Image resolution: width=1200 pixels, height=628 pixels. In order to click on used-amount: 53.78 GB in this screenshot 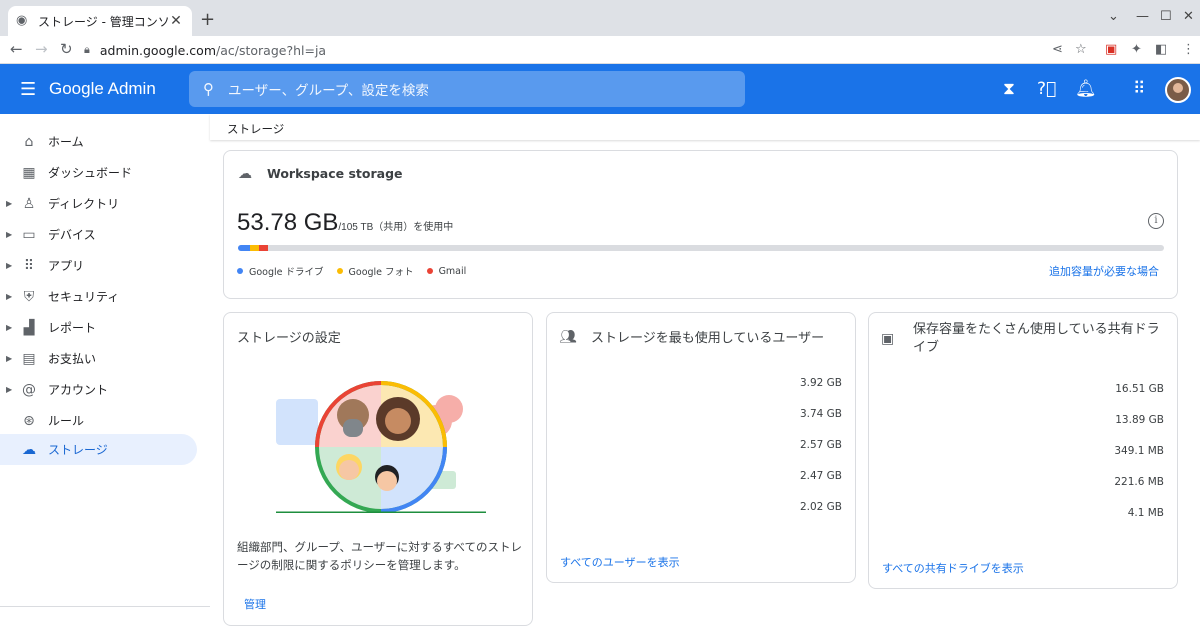, I will do `click(288, 222)`.